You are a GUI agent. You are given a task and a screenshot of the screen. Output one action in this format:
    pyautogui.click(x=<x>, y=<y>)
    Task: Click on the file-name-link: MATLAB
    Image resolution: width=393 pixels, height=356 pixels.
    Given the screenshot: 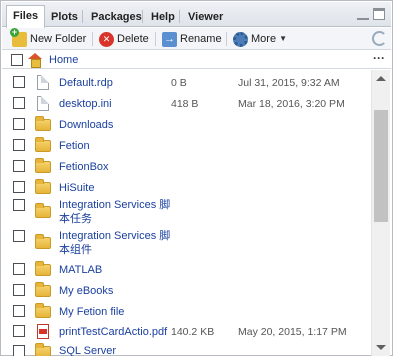 What is the action you would take?
    pyautogui.click(x=80, y=270)
    